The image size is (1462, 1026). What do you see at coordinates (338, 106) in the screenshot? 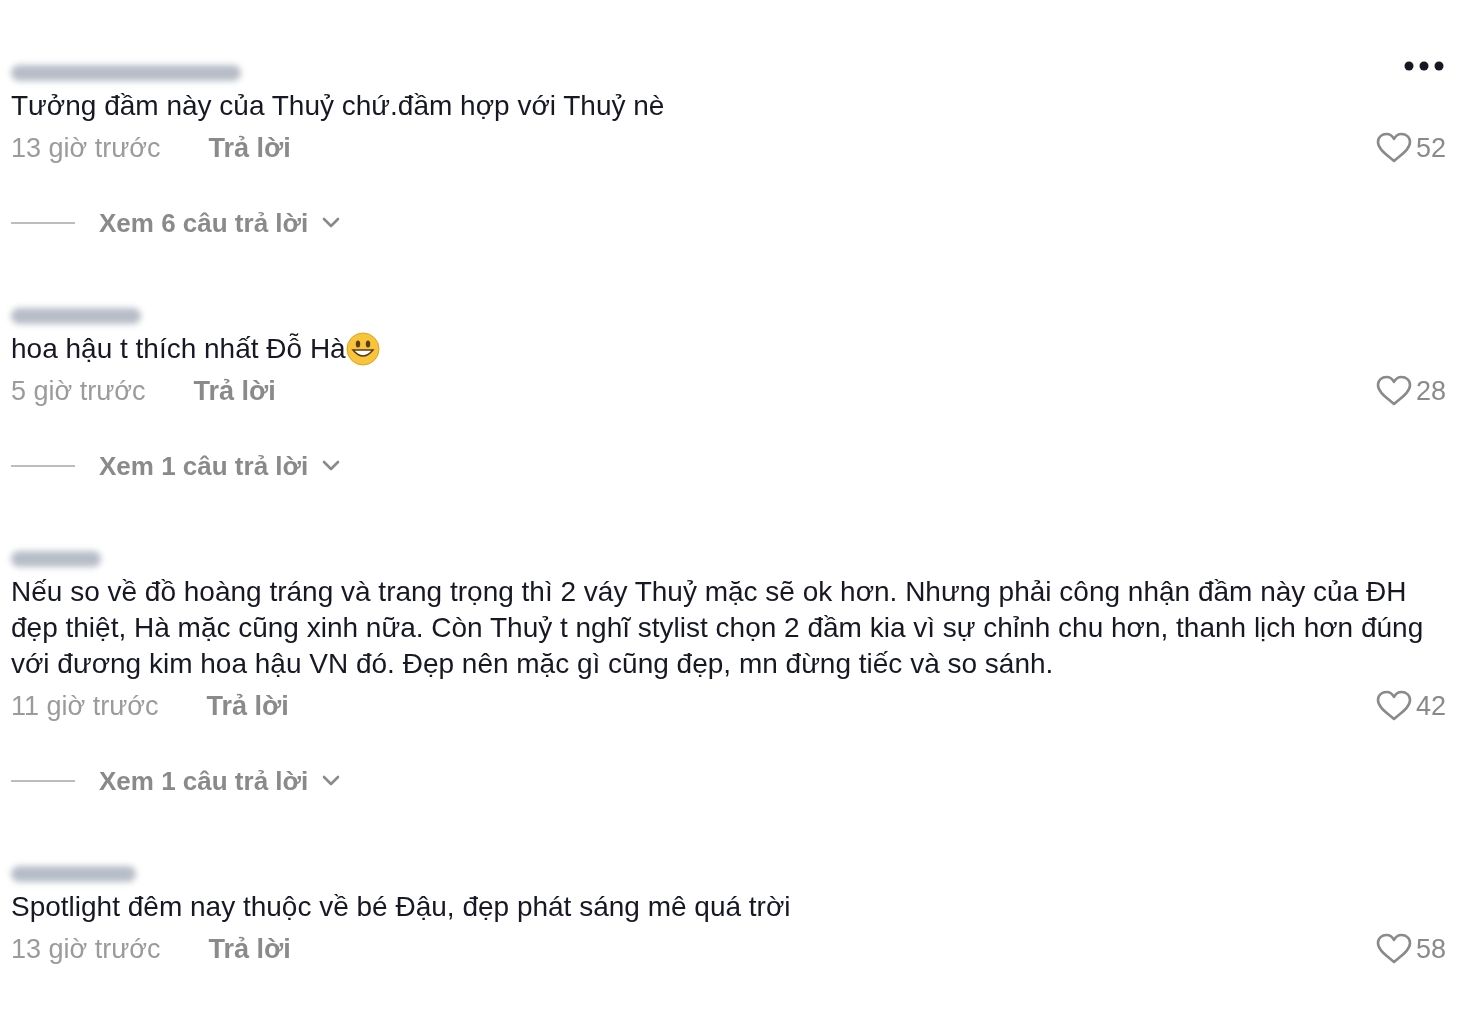
I see `comment-text: Tưởng đầm này của Thuỷ chứ.đầm hợp với Thuỷ nè` at bounding box center [338, 106].